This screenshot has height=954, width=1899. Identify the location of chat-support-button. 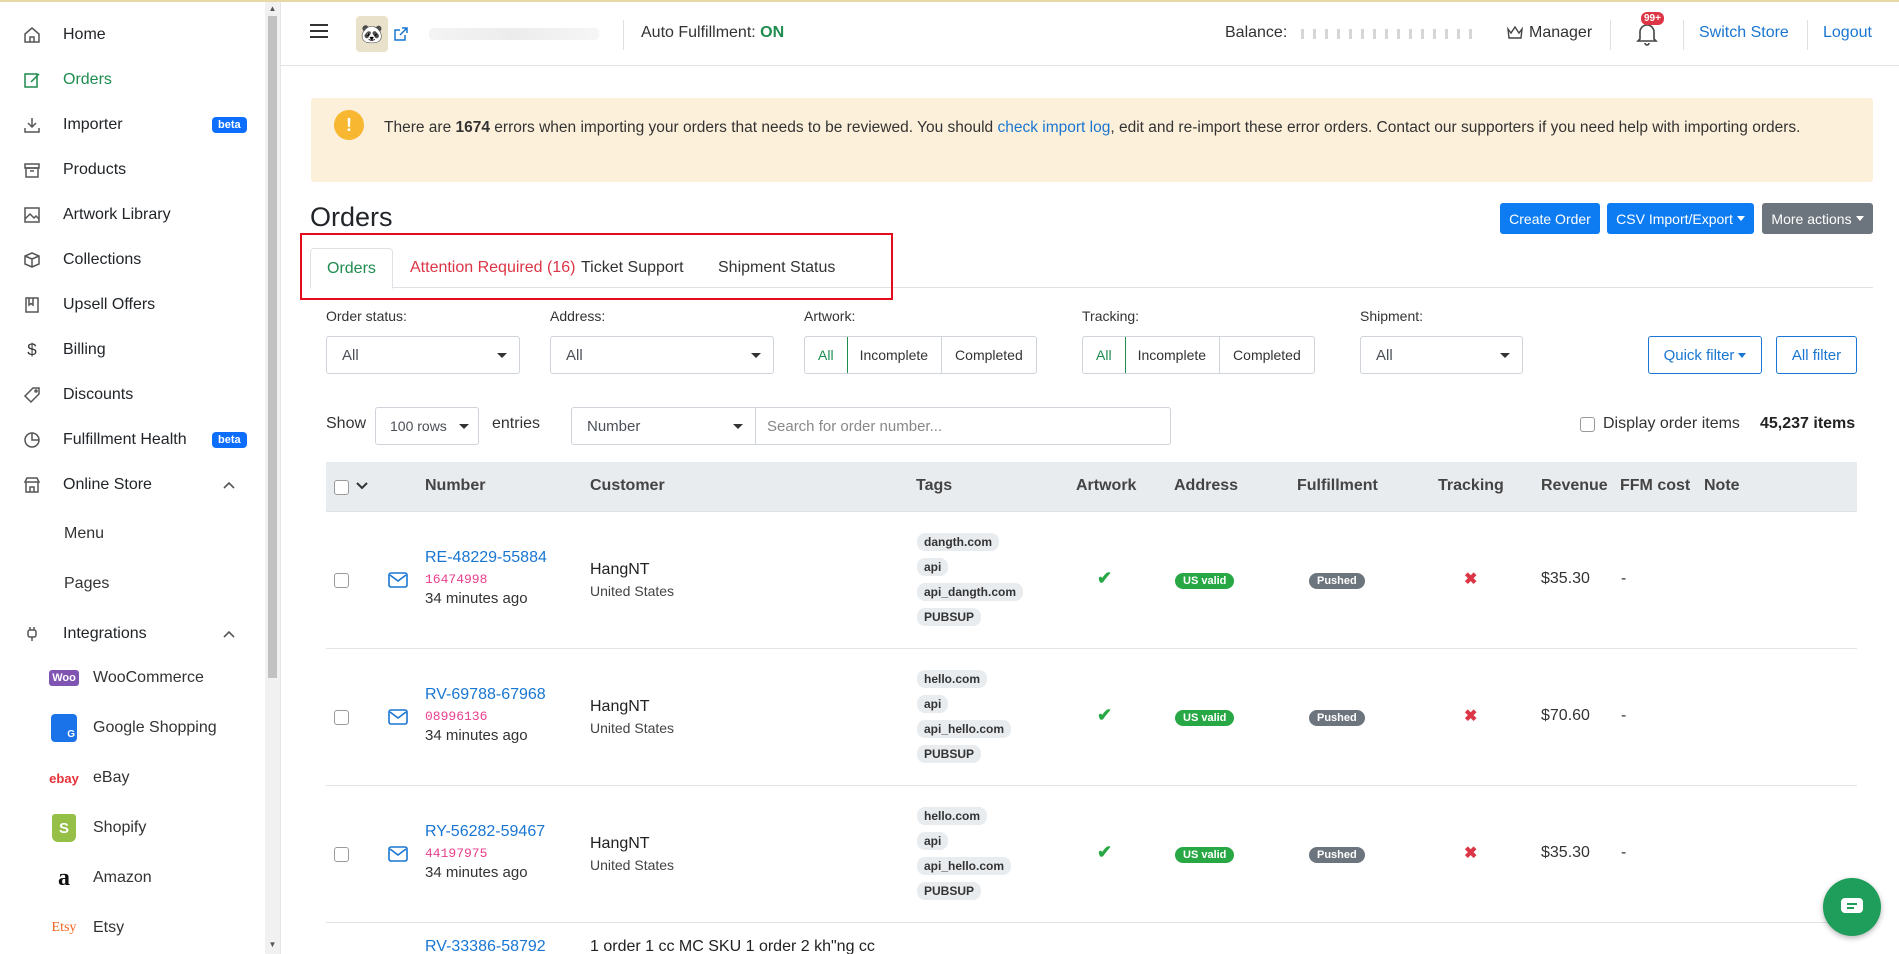
(1852, 907).